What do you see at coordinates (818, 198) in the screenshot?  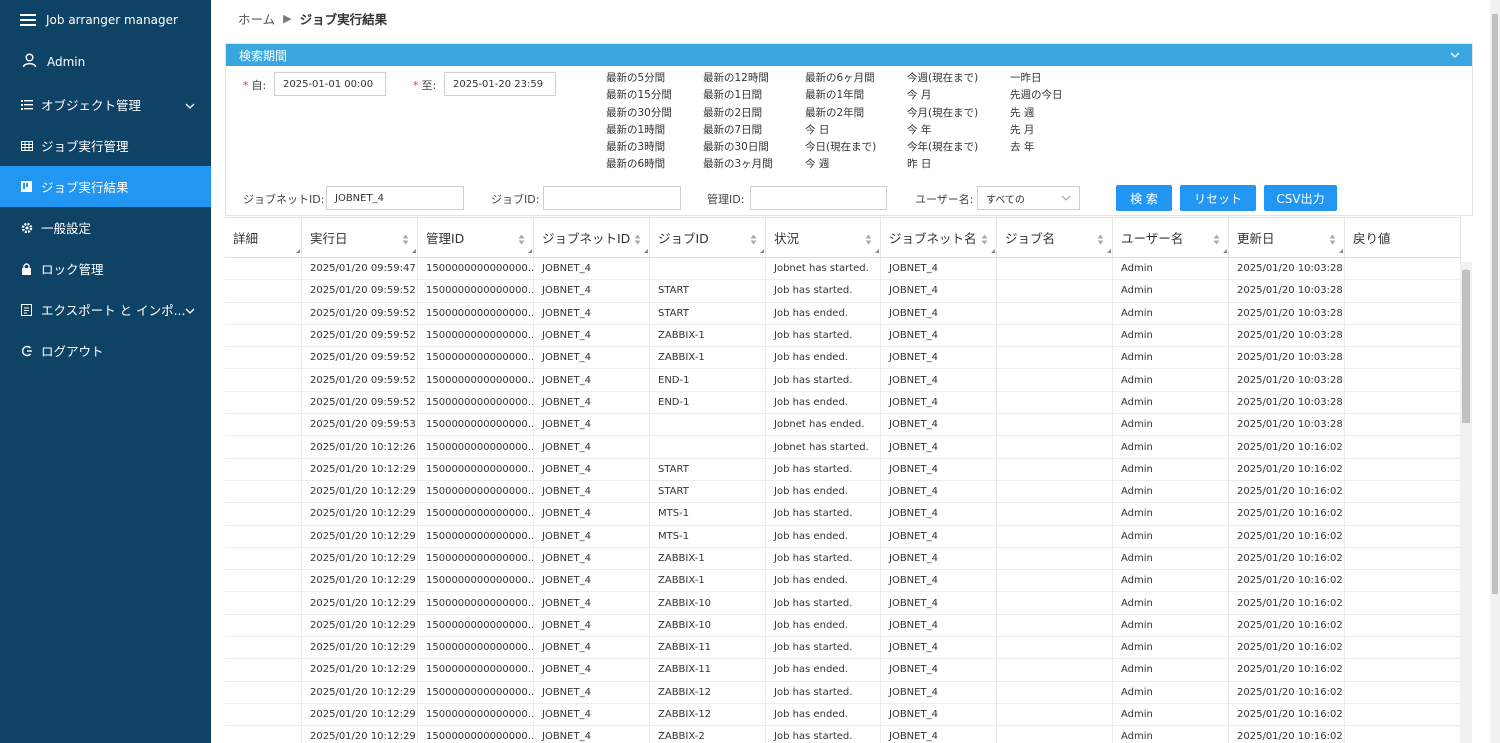 I see `manage-id-input` at bounding box center [818, 198].